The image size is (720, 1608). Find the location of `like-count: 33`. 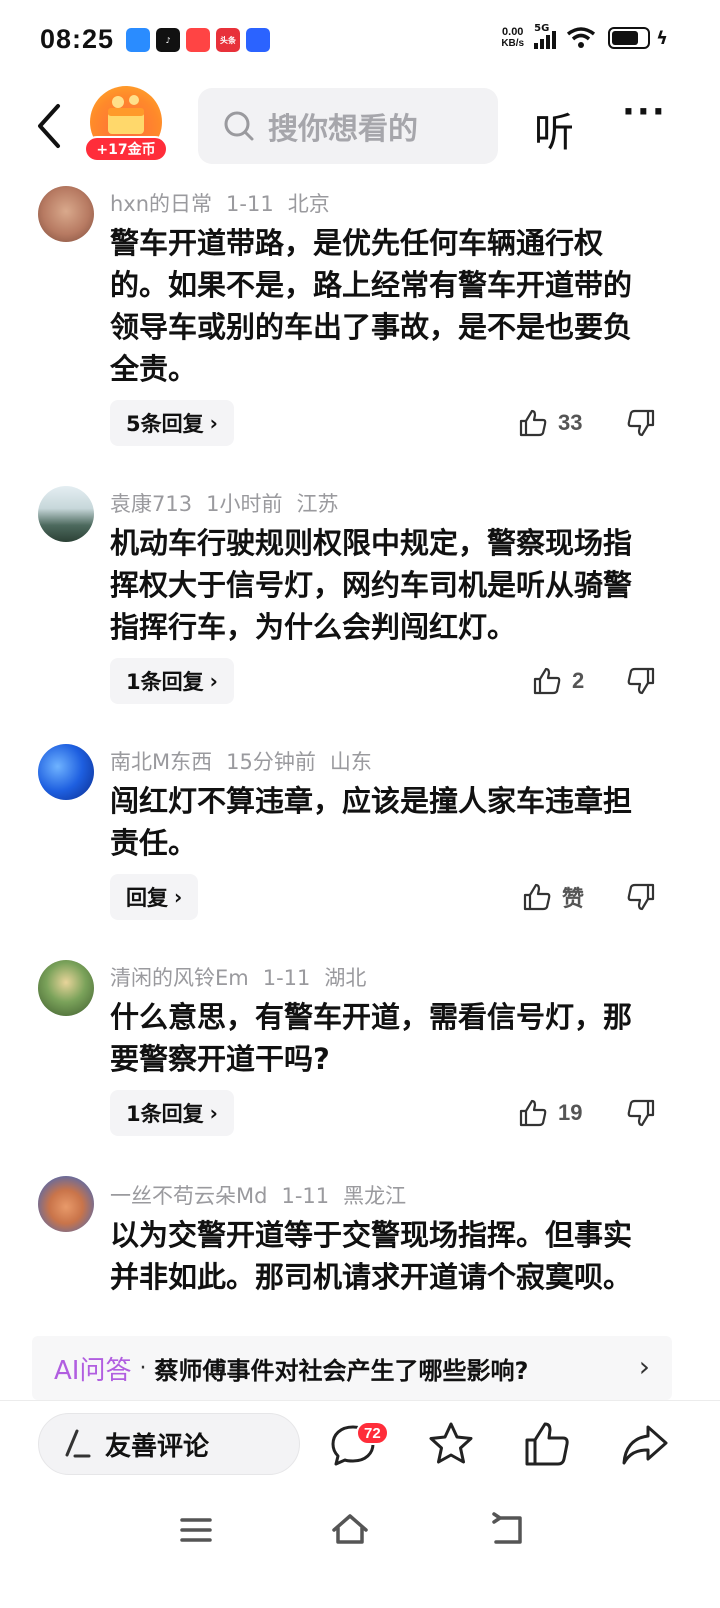

like-count: 33 is located at coordinates (570, 422).